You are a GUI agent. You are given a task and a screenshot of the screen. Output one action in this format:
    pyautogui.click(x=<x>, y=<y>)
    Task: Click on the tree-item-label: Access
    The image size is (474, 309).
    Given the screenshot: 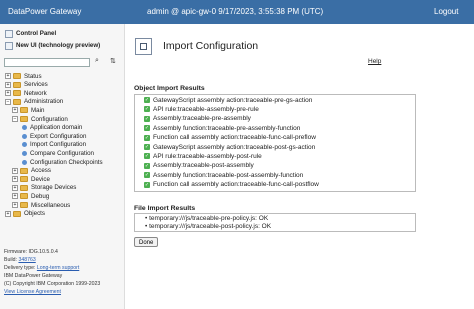 What is the action you would take?
    pyautogui.click(x=41, y=171)
    